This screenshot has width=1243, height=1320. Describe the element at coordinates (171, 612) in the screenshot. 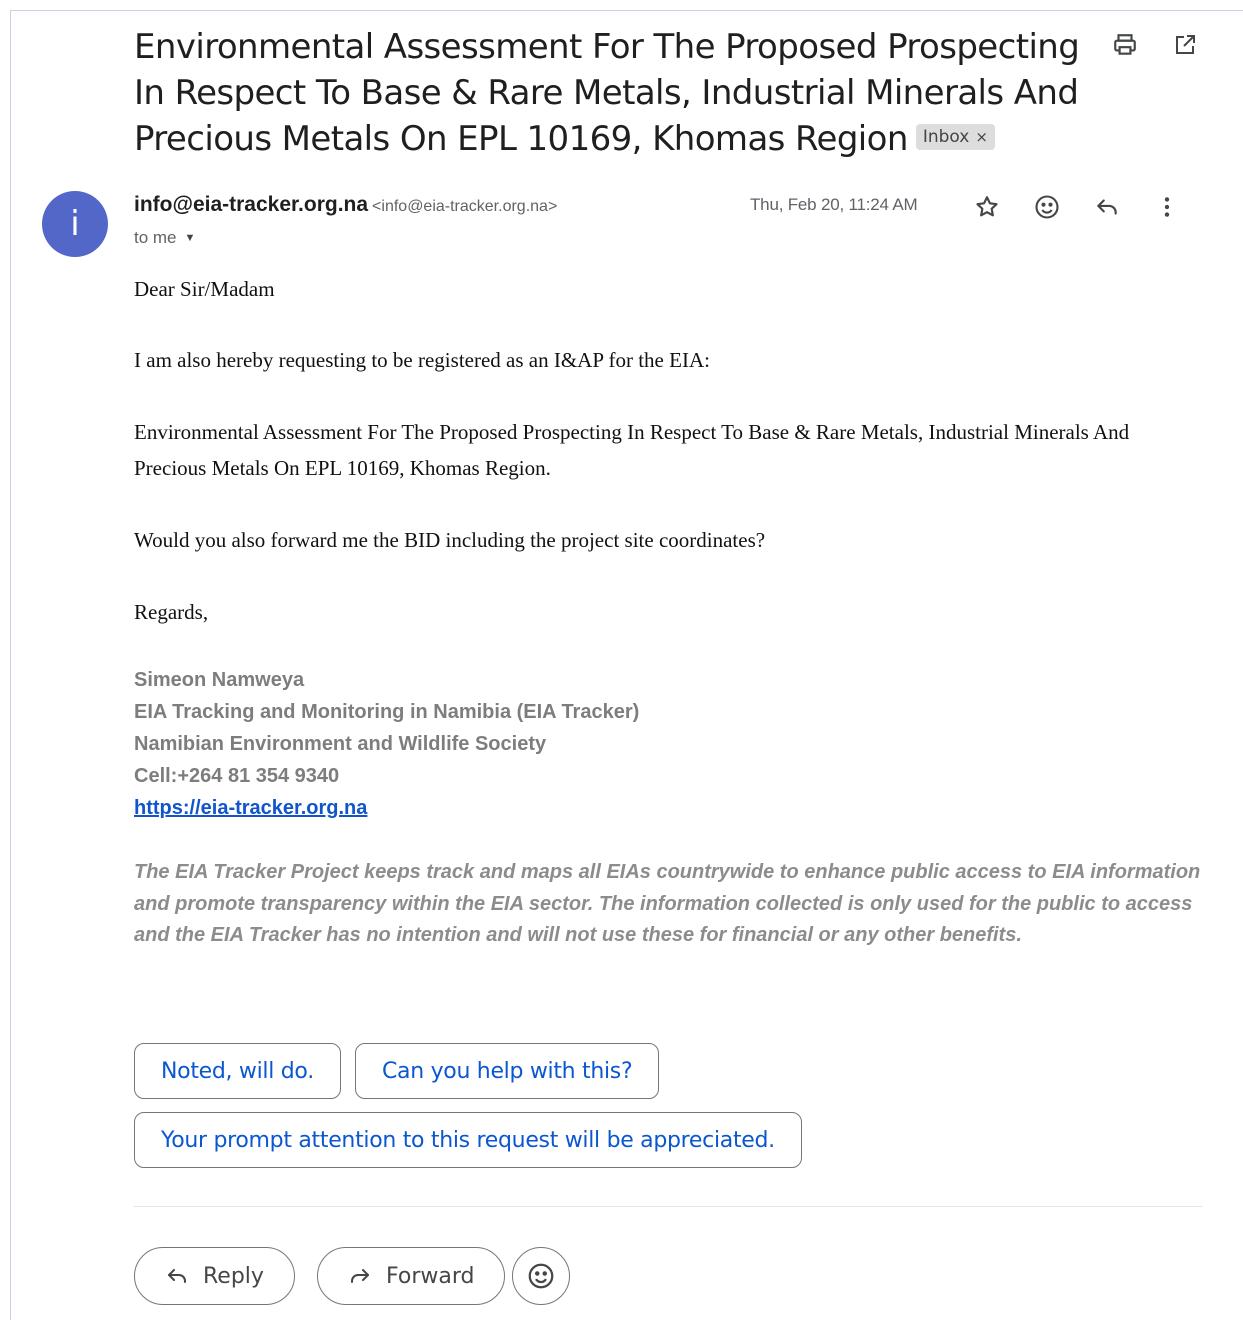

I see `body-closing: Regards,` at that location.